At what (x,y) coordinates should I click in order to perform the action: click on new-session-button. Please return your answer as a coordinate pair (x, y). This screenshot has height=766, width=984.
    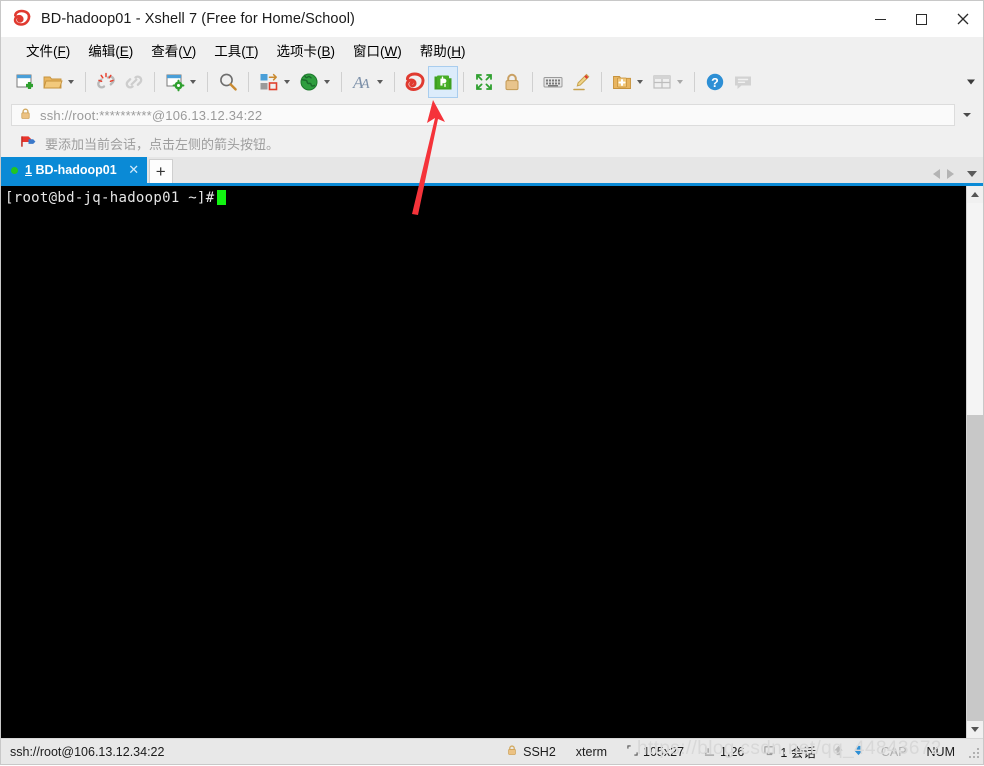
    Looking at the image, I should click on (25, 82).